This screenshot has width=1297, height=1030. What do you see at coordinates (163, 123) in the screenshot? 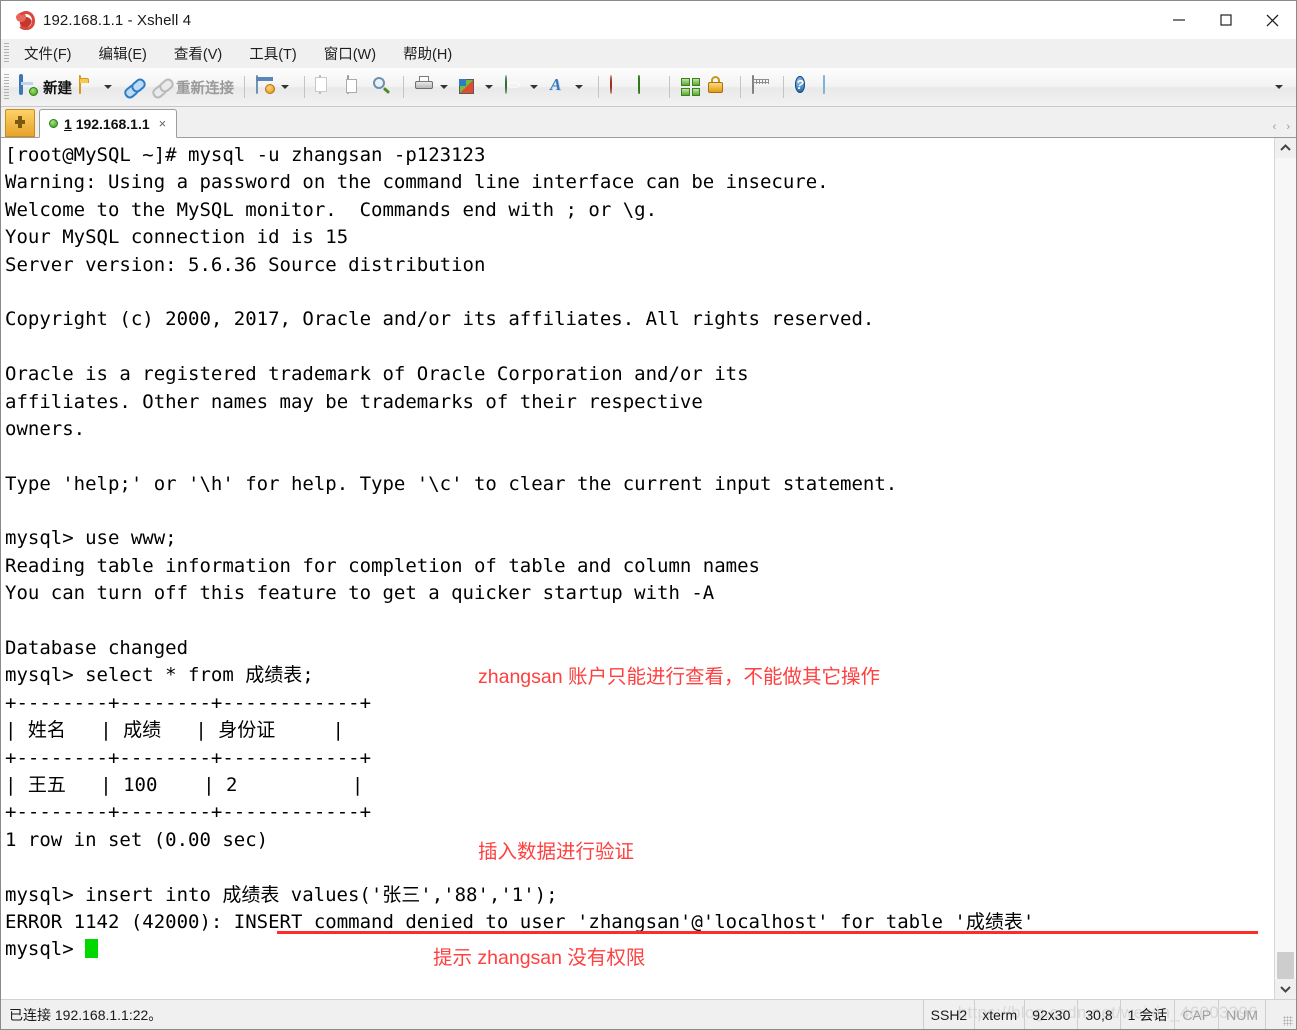
I see `tab-close-icon: ×` at bounding box center [163, 123].